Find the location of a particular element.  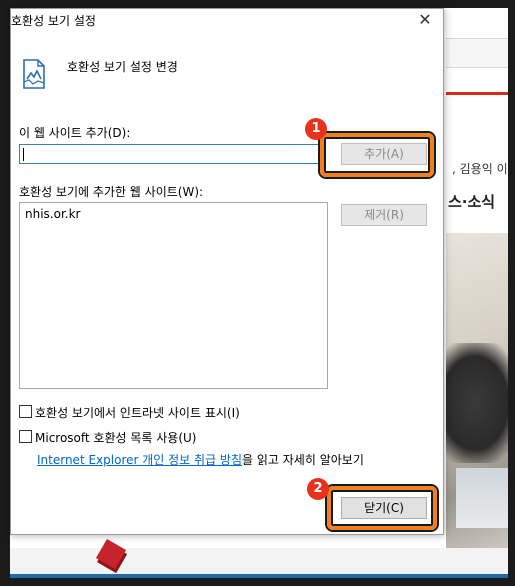

dialog-header: 호환성 보기 설정 변경 is located at coordinates (122, 67).